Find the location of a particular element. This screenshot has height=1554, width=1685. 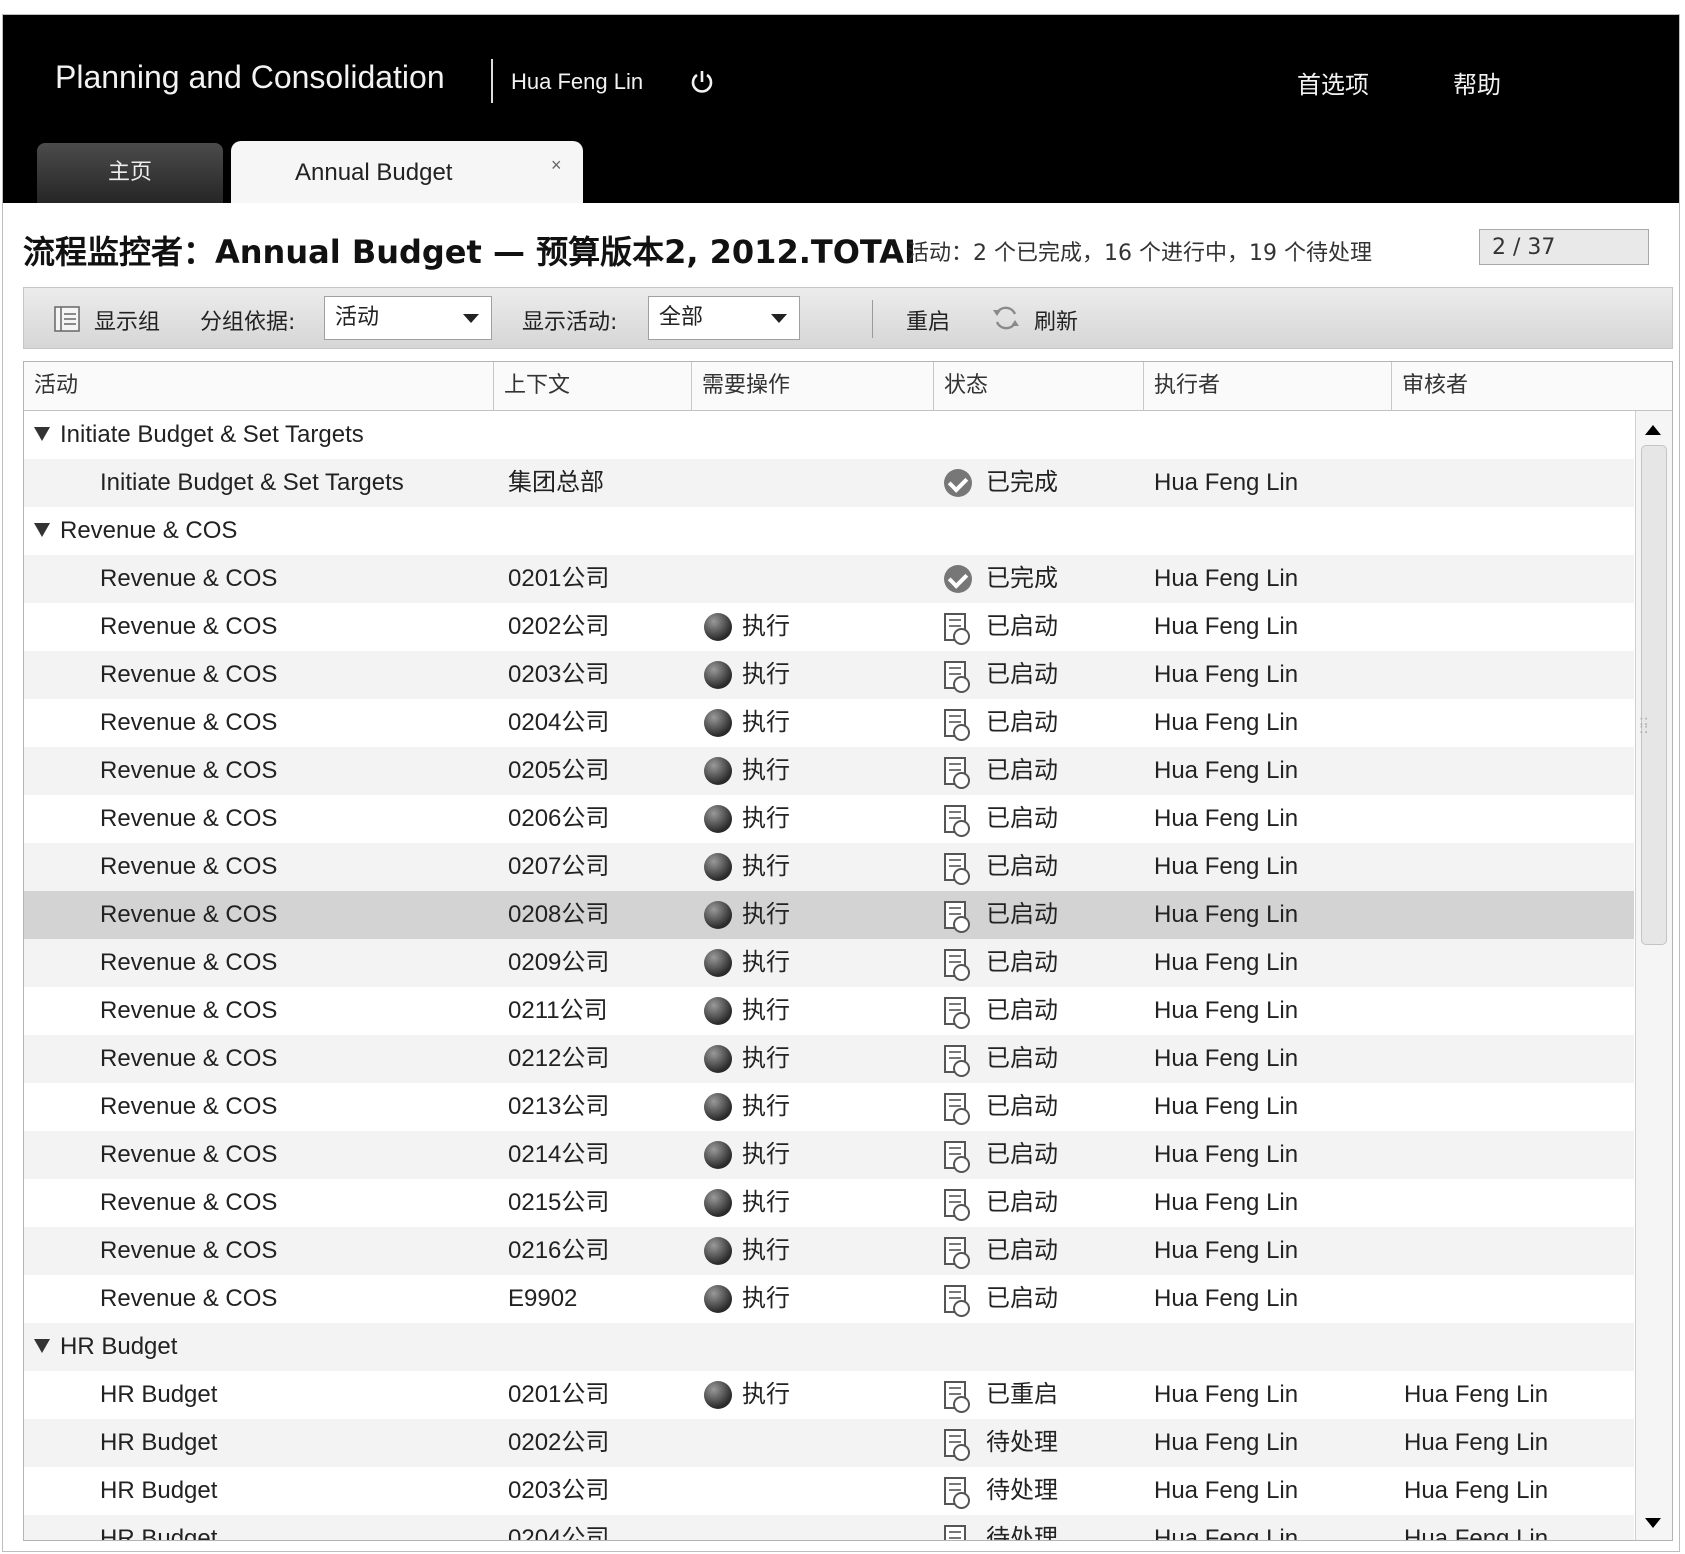

table-row: Revenue & COS 0215公司 Hua Feng Lin 执行 已启动 is located at coordinates (829, 1203).